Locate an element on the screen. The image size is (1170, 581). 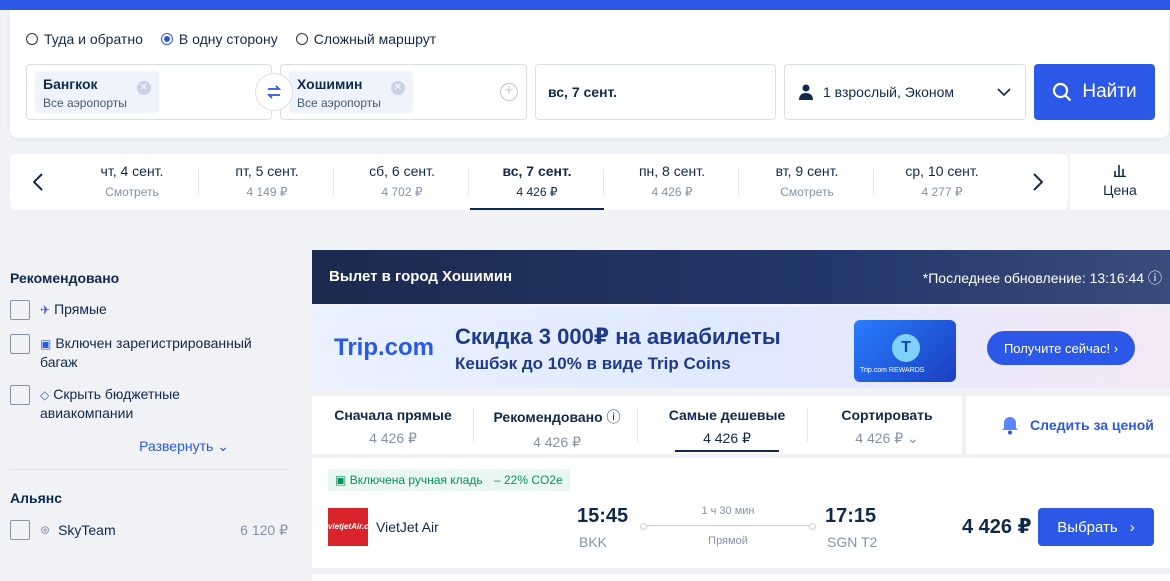
rewards-card-image: T Trip.com REWARDS is located at coordinates (905, 351).